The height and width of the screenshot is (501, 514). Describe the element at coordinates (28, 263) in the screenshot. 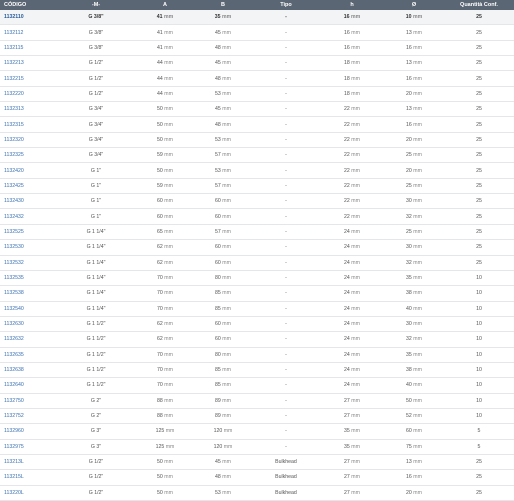

I see `cell-code: 1132532` at that location.